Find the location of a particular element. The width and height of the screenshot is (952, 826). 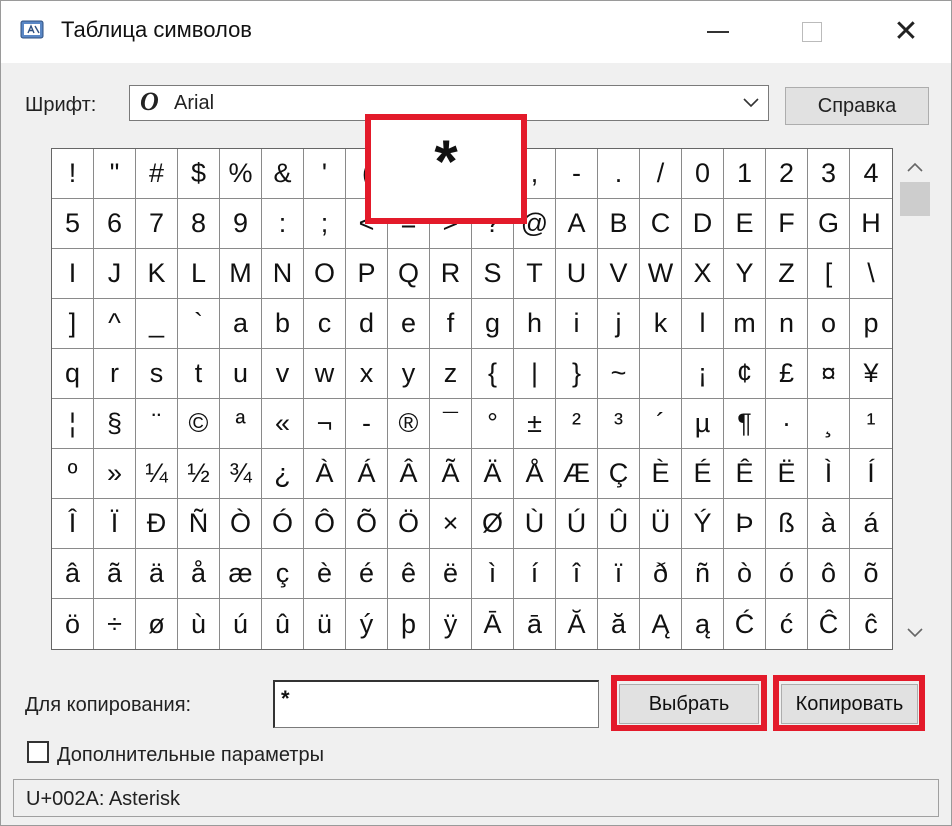

char-cell: « is located at coordinates (283, 424).